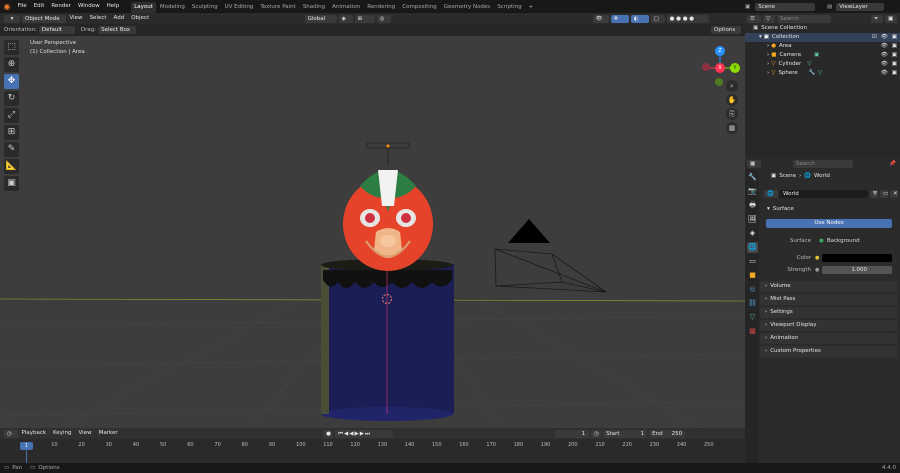  Describe the element at coordinates (706, 67) in the screenshot. I see `gizmo-neg-x` at that location.